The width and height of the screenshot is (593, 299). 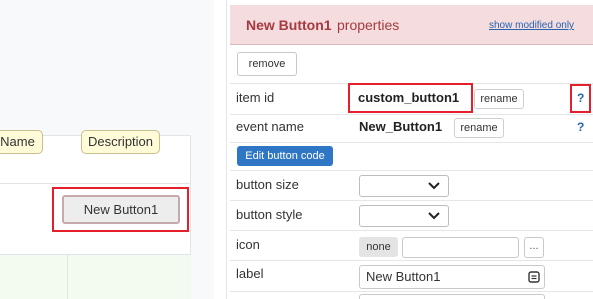 What do you see at coordinates (285, 156) in the screenshot?
I see `edit-button-code-button: Edit button code` at bounding box center [285, 156].